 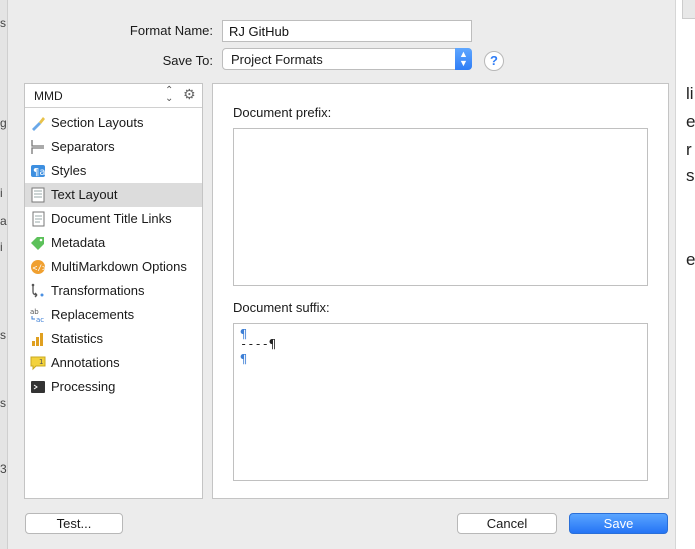 What do you see at coordinates (38, 195) in the screenshot?
I see `text-layout-icon` at bounding box center [38, 195].